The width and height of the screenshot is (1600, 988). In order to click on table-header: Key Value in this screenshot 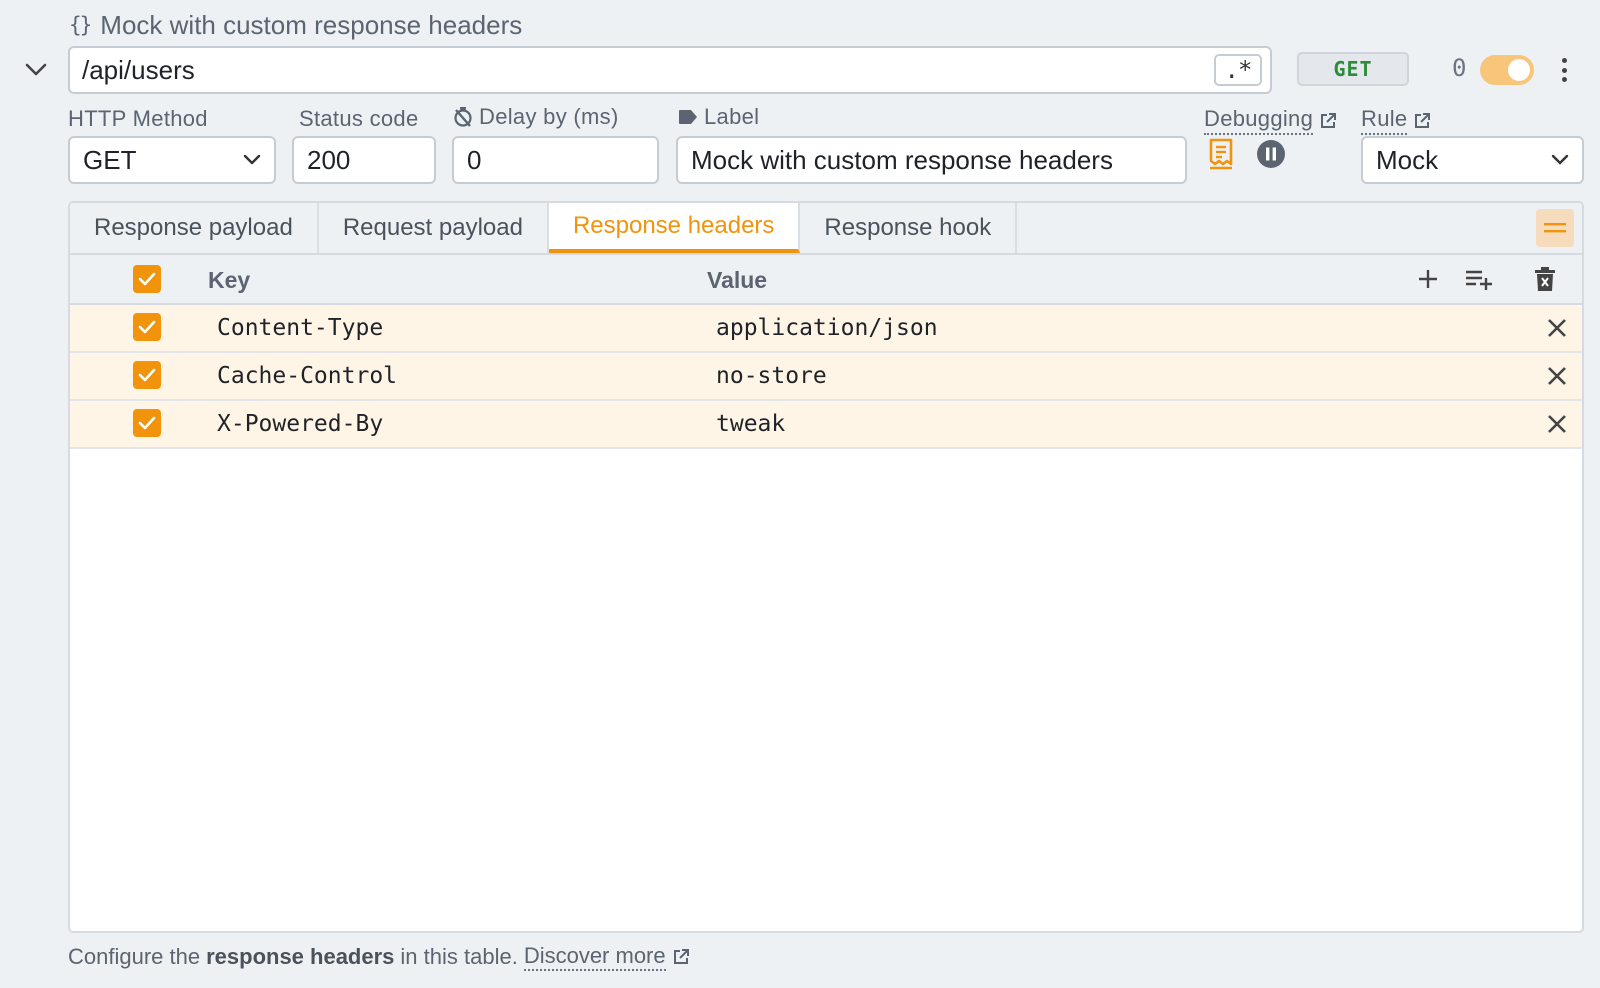, I will do `click(826, 280)`.